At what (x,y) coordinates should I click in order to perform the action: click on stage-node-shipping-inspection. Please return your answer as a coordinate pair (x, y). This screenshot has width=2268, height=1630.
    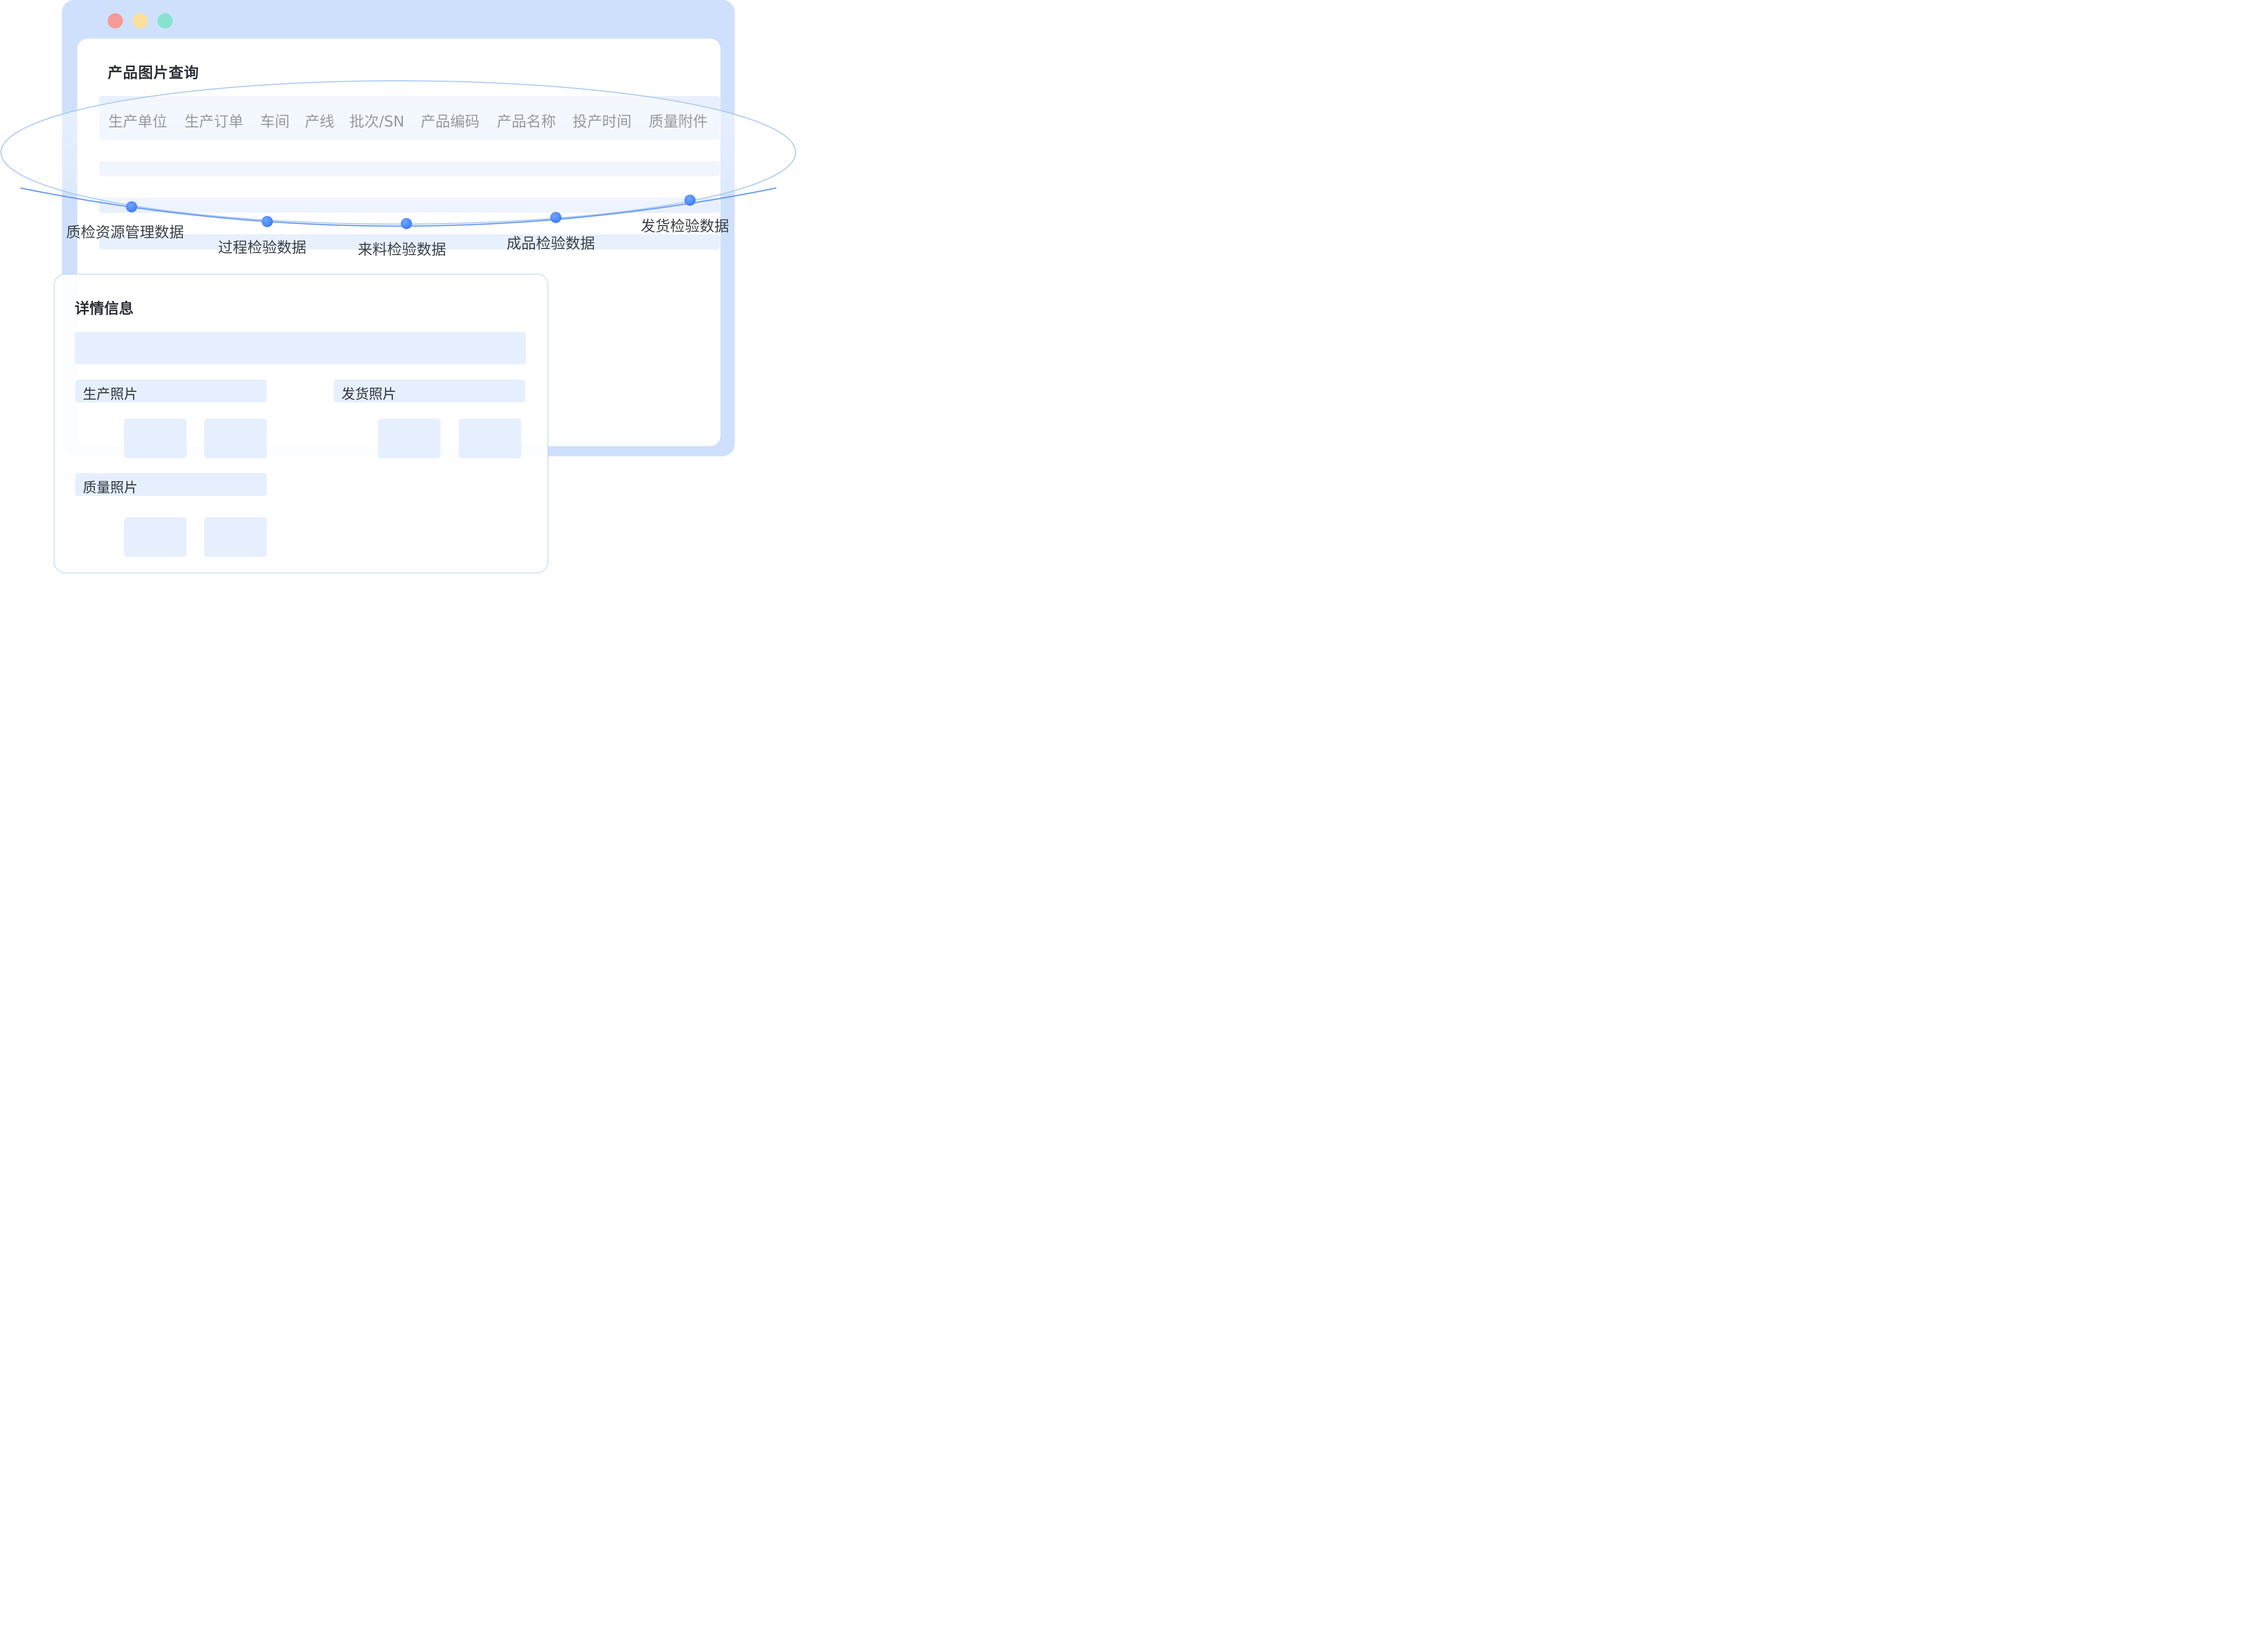
    Looking at the image, I should click on (690, 200).